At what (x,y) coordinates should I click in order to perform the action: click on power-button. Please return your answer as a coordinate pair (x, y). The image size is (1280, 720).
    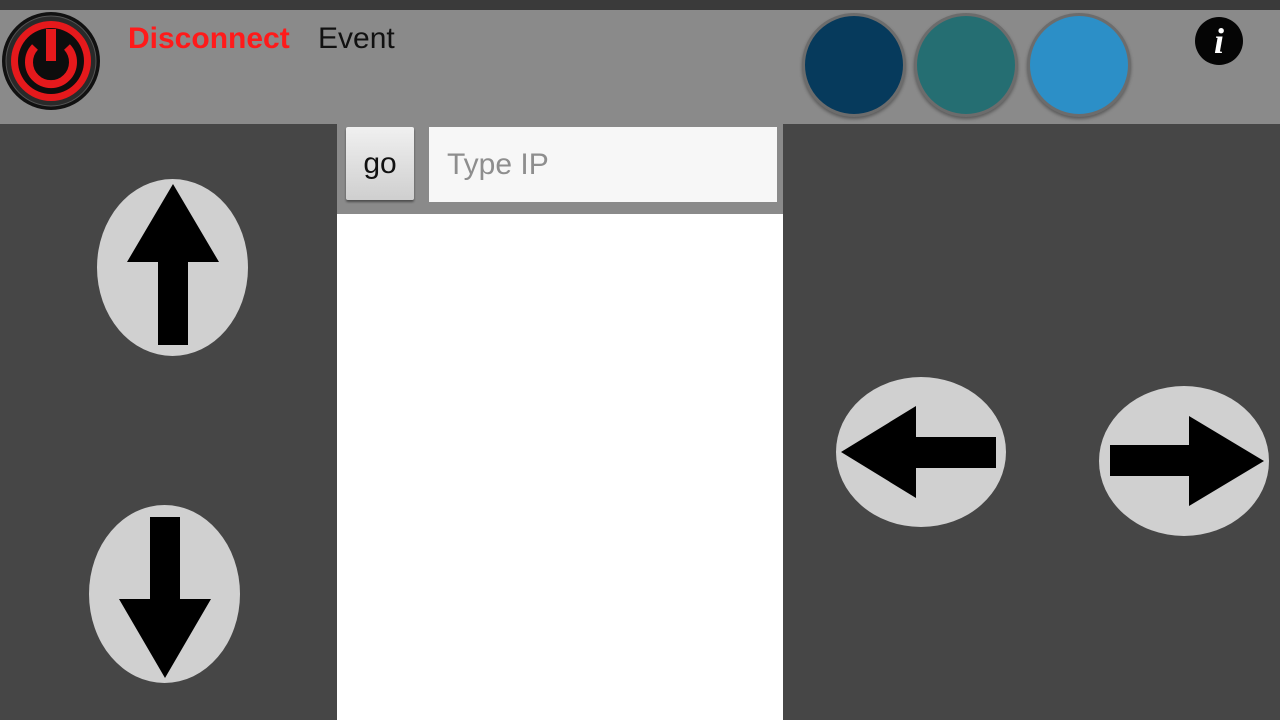
    Looking at the image, I should click on (51, 61).